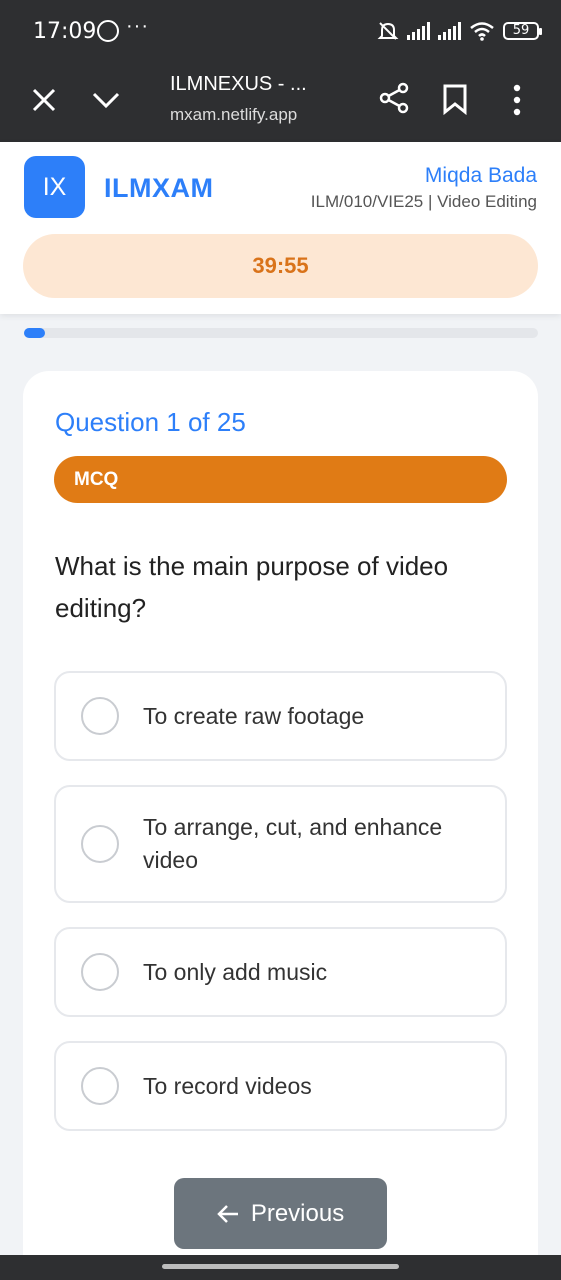  I want to click on close-icon, so click(44, 100).